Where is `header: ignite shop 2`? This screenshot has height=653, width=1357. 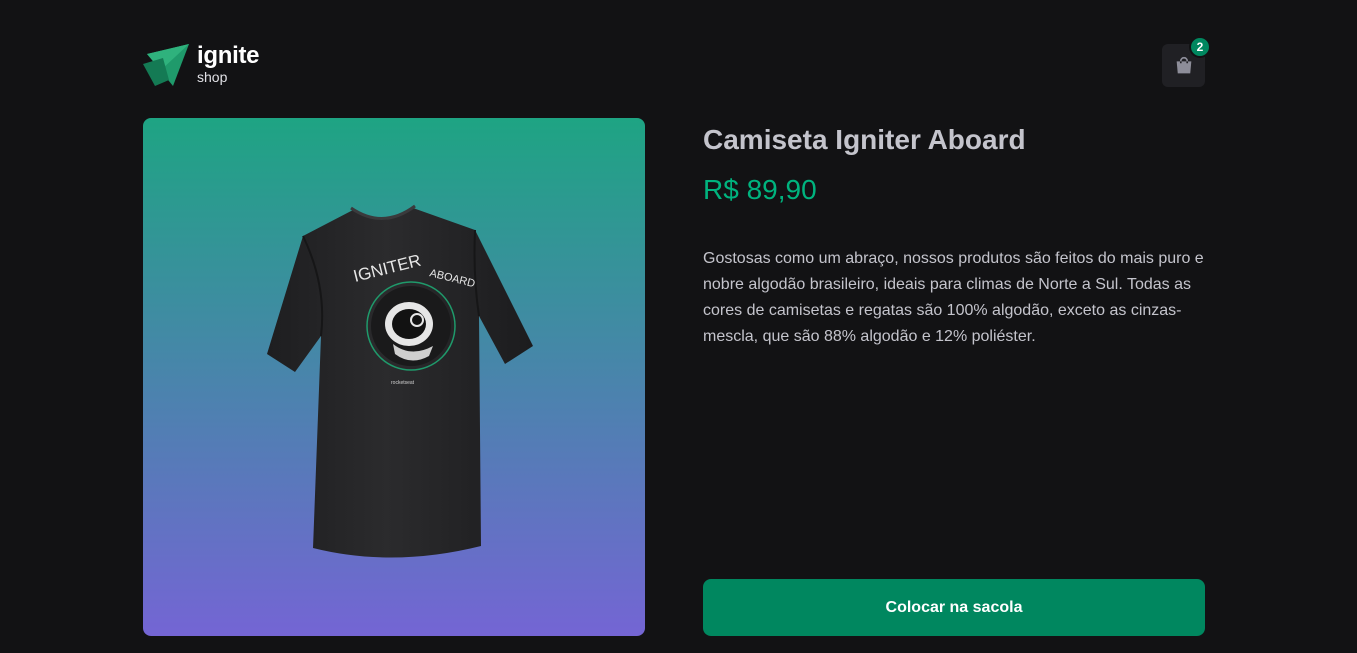
header: ignite shop 2 is located at coordinates (677, 62).